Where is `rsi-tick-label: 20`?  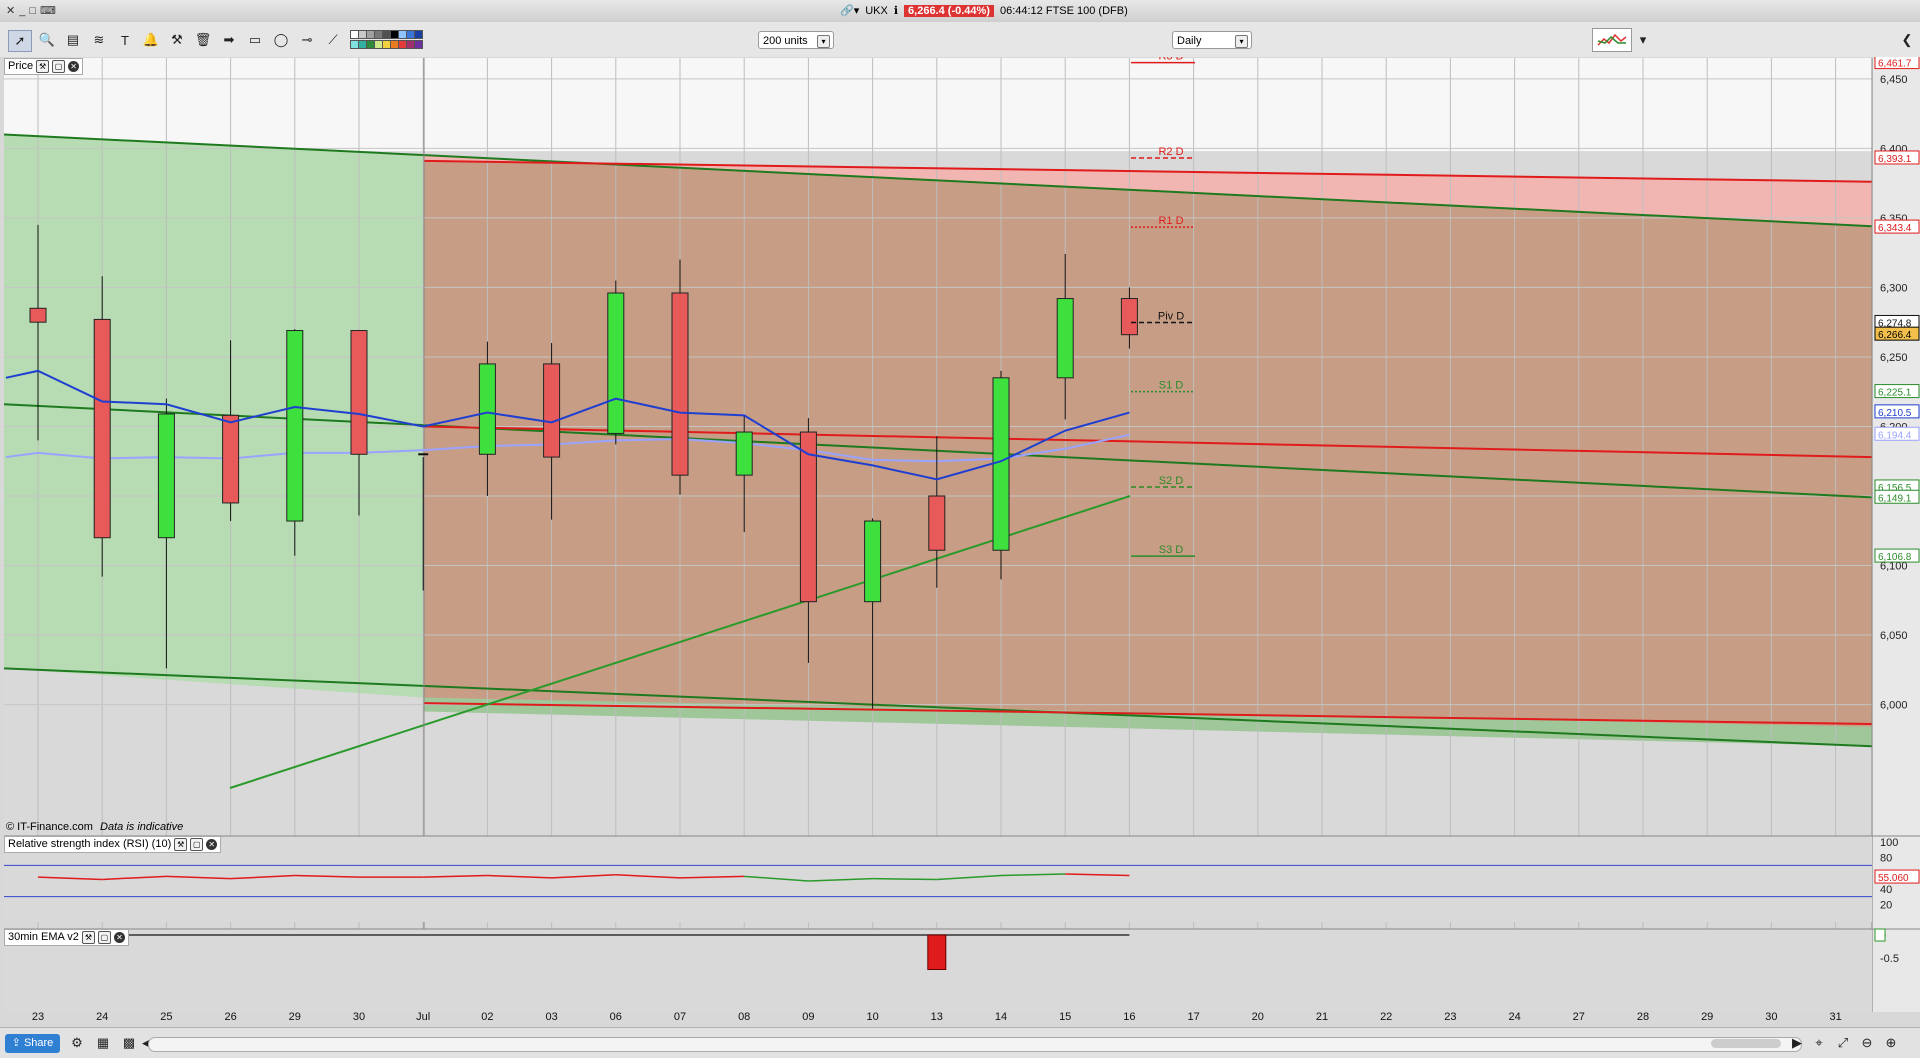 rsi-tick-label: 20 is located at coordinates (1886, 905).